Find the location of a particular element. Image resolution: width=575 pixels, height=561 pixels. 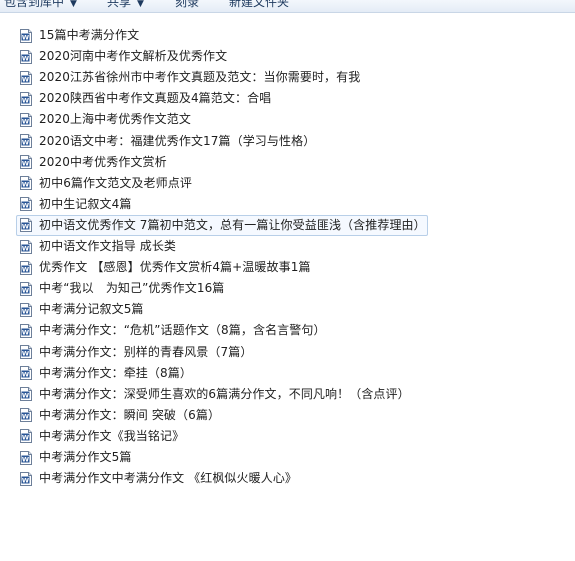

file-row: W 中考满分作文：“危机”话题作文（8篇，含名言警句） is located at coordinates (286, 330).